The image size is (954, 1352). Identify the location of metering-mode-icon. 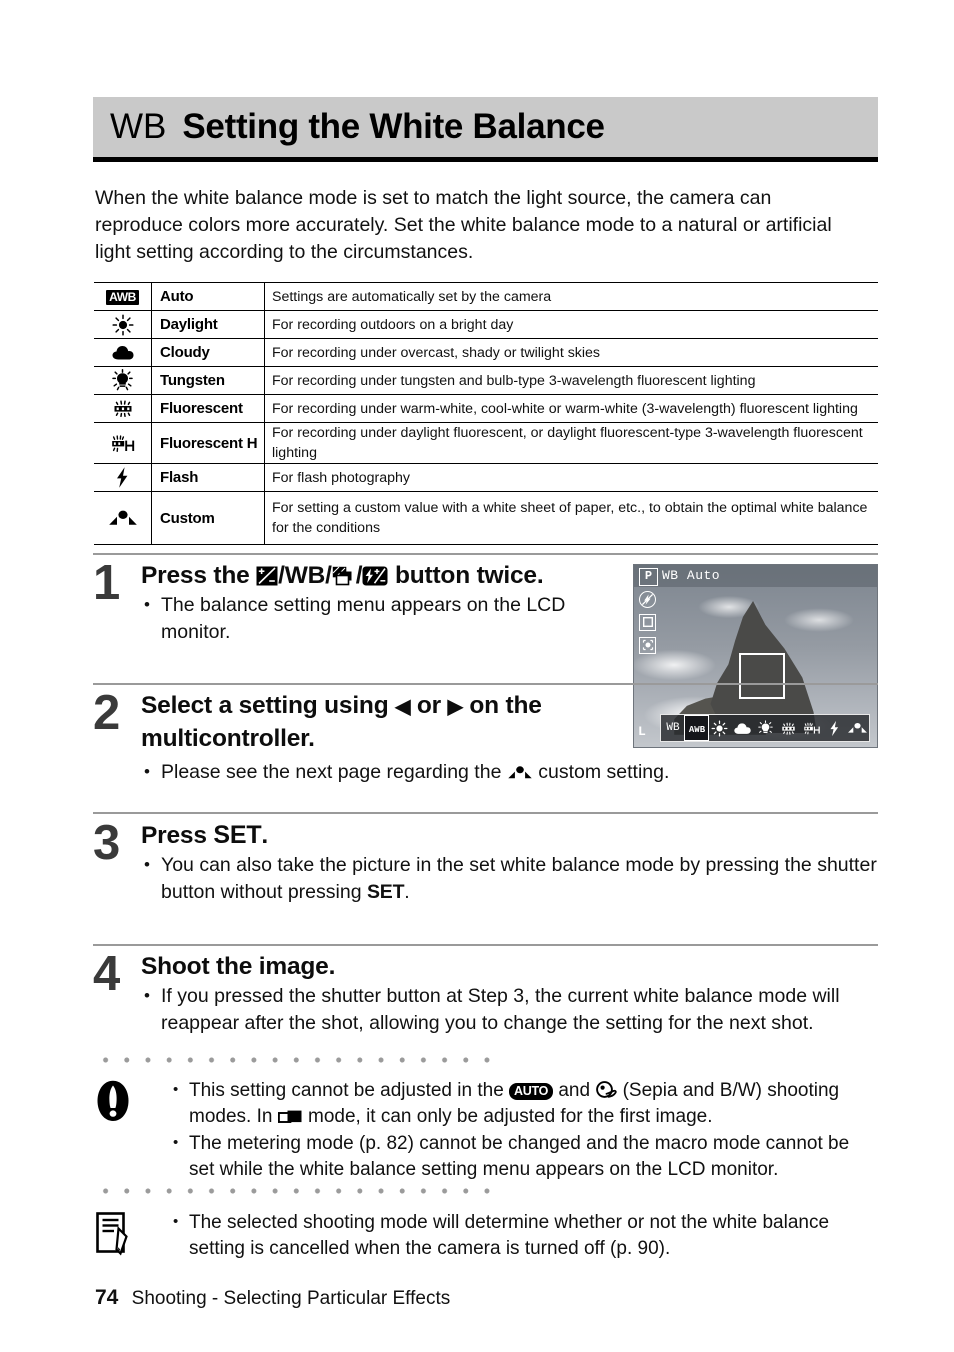
(647, 645).